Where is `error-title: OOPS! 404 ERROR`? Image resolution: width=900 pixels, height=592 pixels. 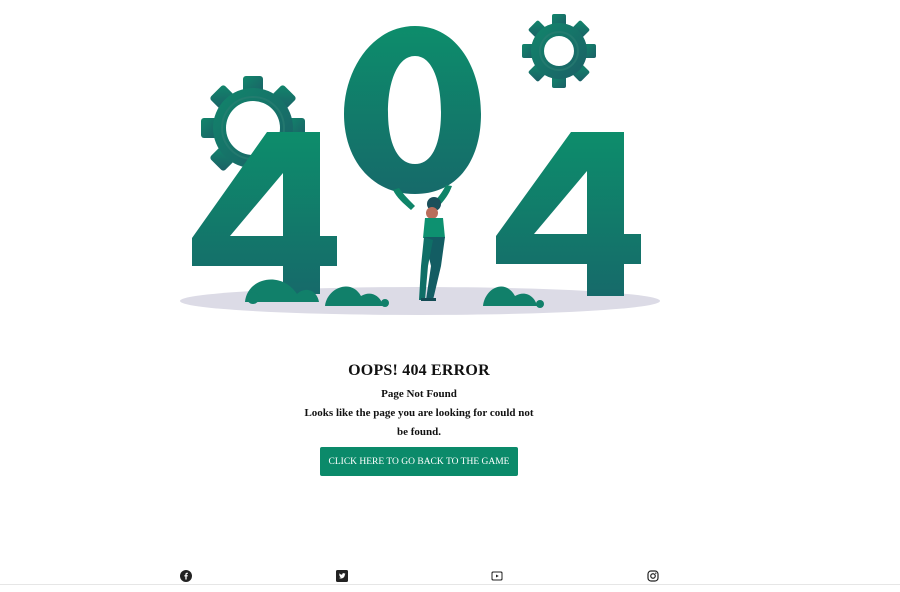
error-title: OOPS! 404 ERROR is located at coordinates (419, 370).